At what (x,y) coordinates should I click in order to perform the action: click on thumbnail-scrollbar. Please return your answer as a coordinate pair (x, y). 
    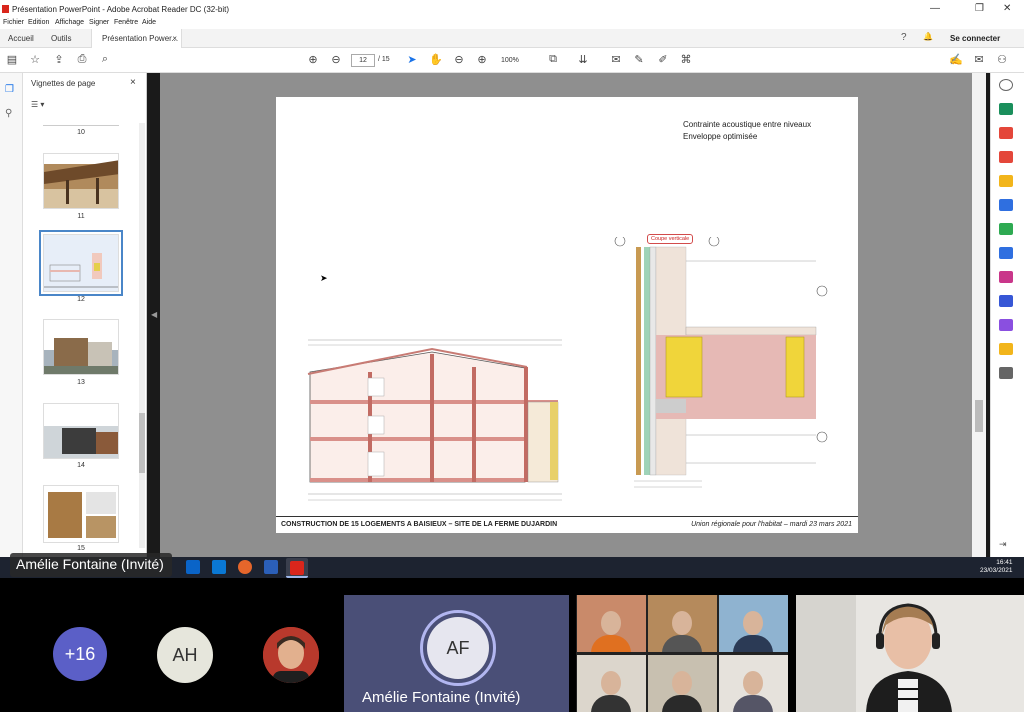
    Looking at the image, I should click on (142, 335).